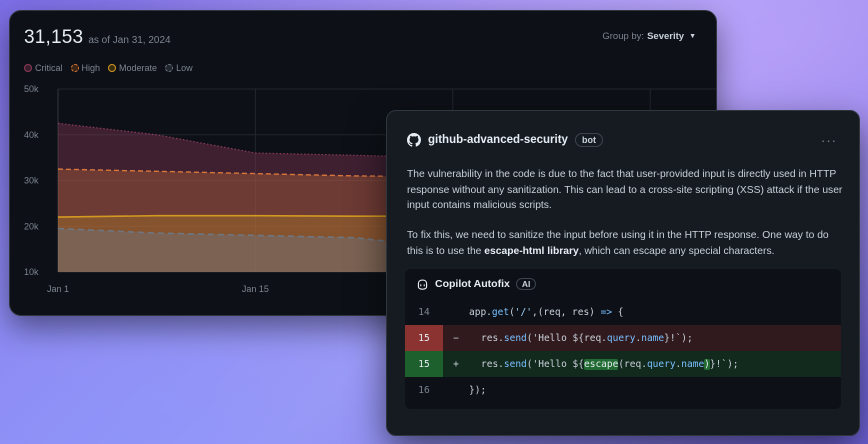  What do you see at coordinates (31, 135) in the screenshot?
I see `y-tick-label: 40k` at bounding box center [31, 135].